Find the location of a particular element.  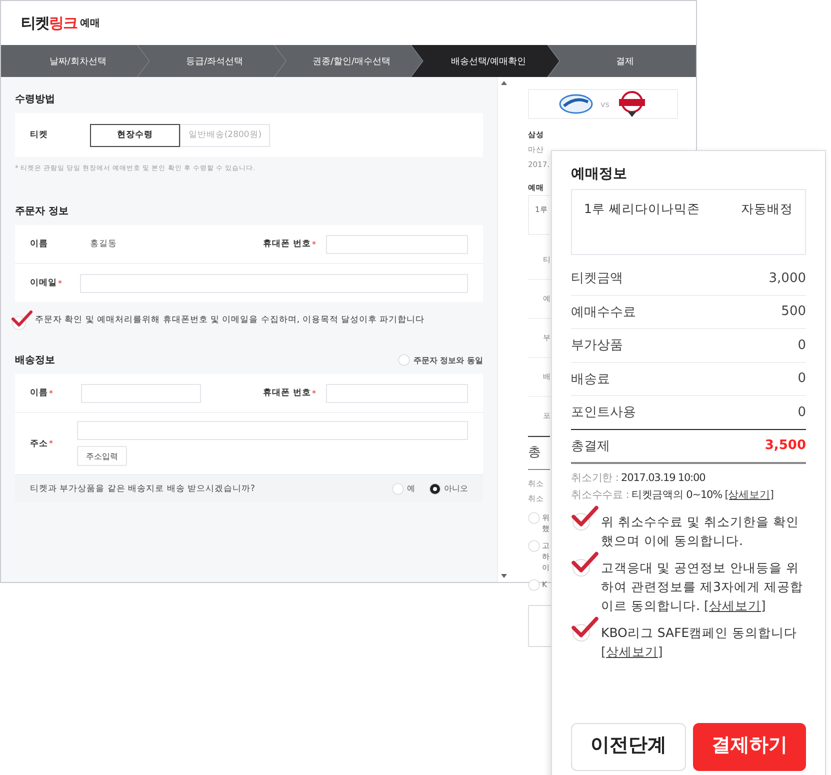

field-label: 티켓 is located at coordinates (39, 135).